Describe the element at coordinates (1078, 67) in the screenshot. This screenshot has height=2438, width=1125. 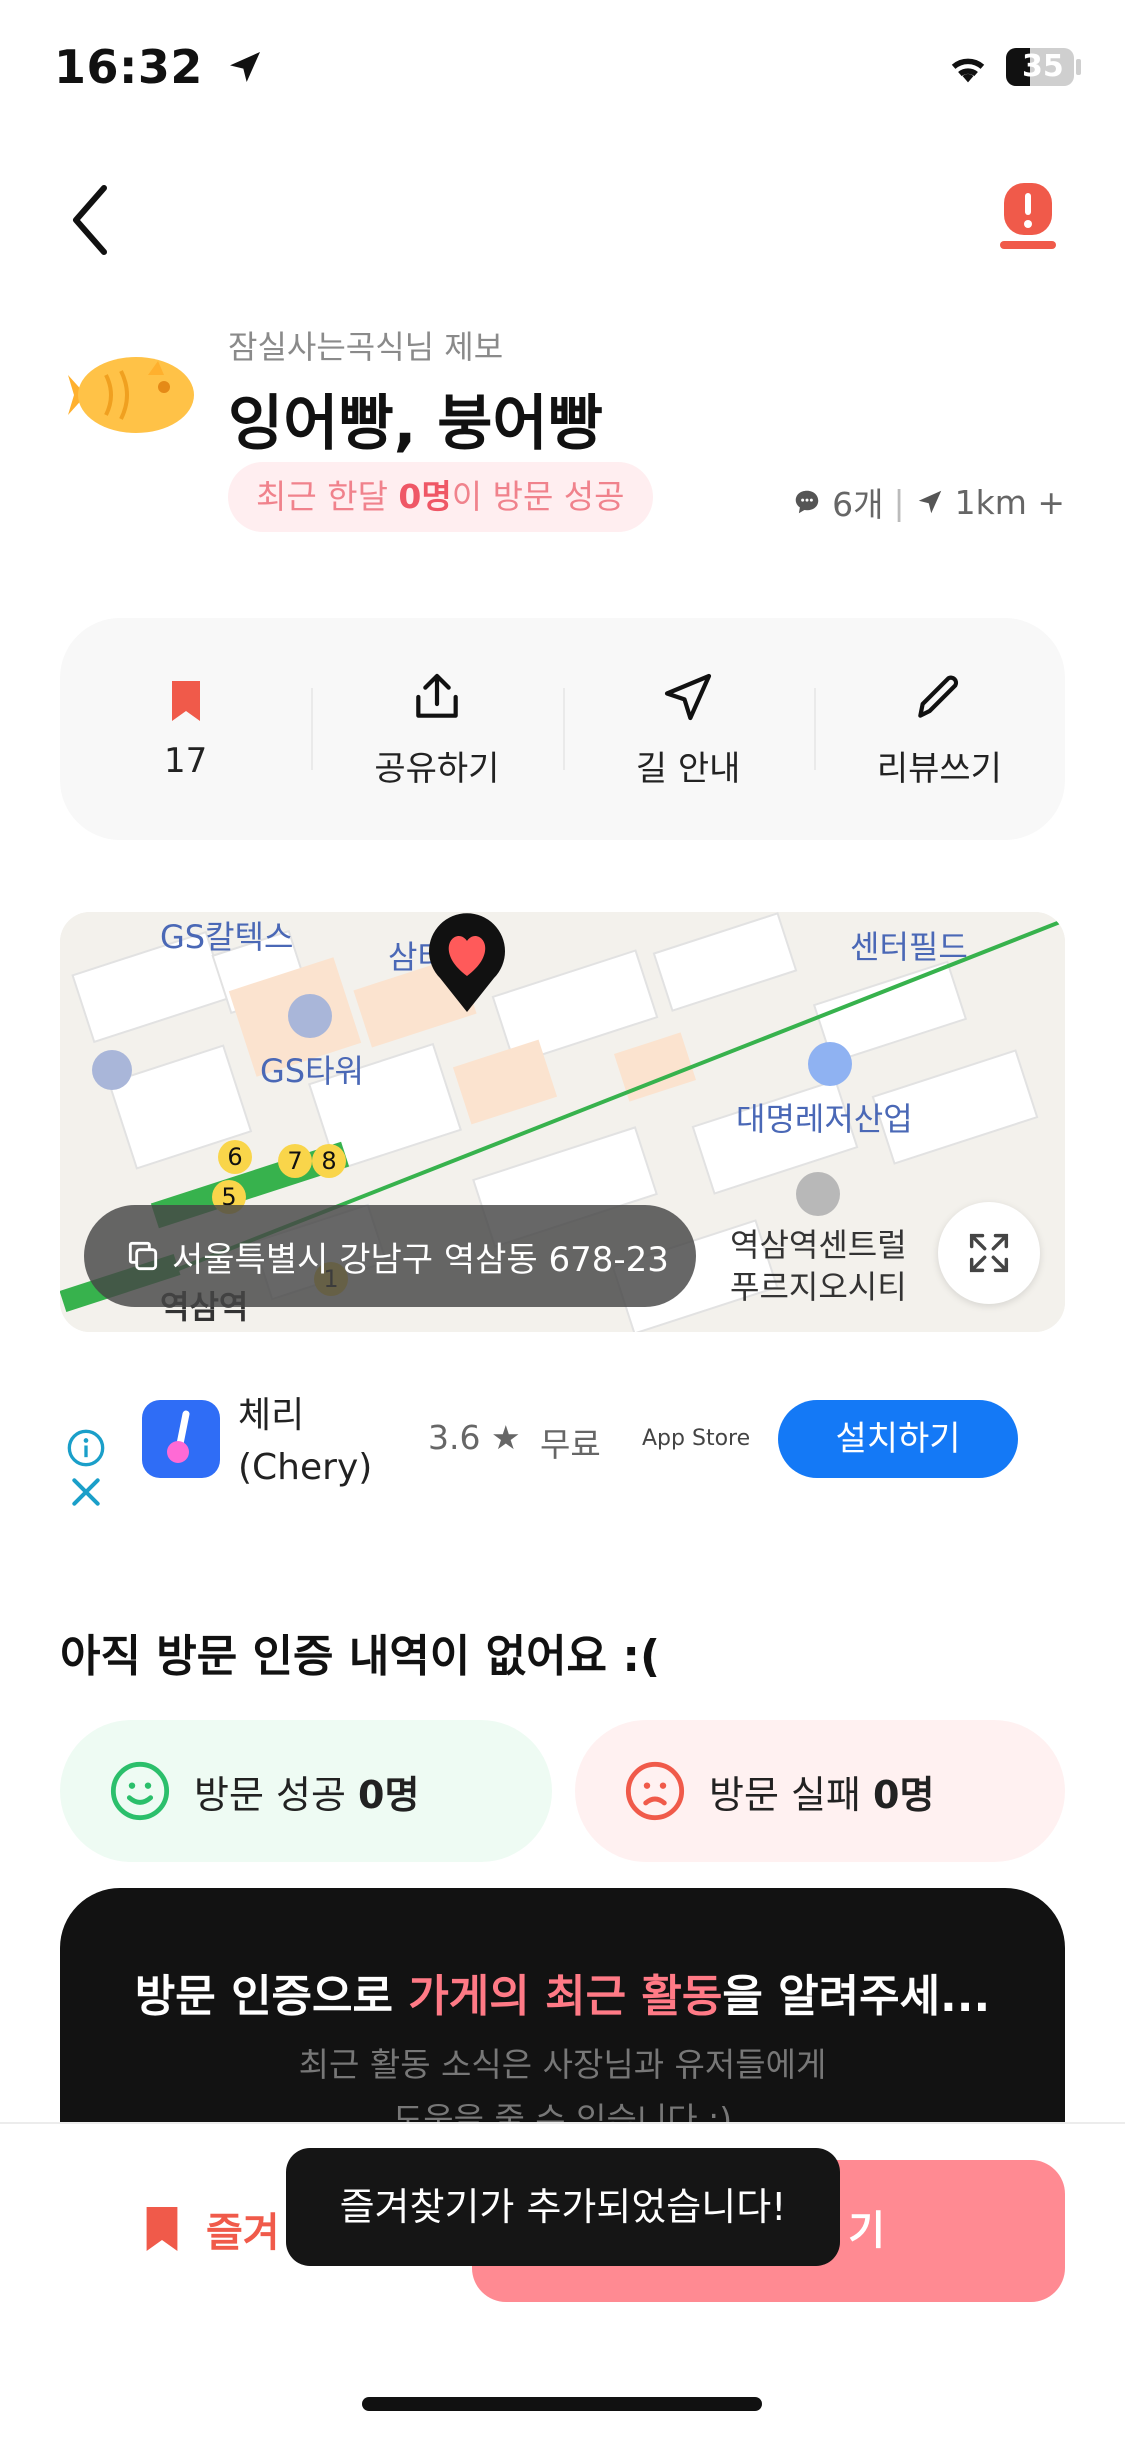
I see `battery-cap` at that location.